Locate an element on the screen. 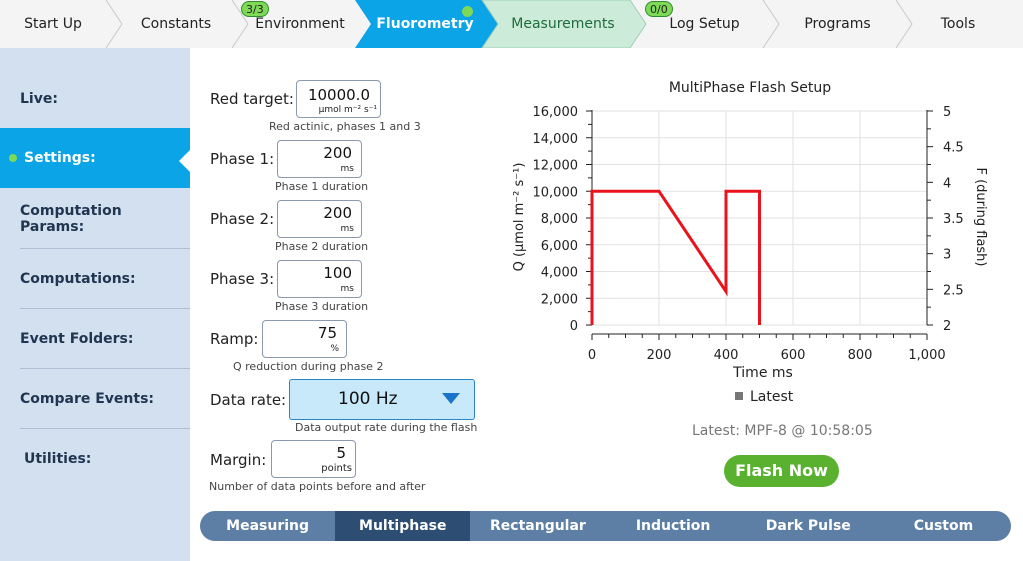  ramp-unit: % is located at coordinates (334, 349).